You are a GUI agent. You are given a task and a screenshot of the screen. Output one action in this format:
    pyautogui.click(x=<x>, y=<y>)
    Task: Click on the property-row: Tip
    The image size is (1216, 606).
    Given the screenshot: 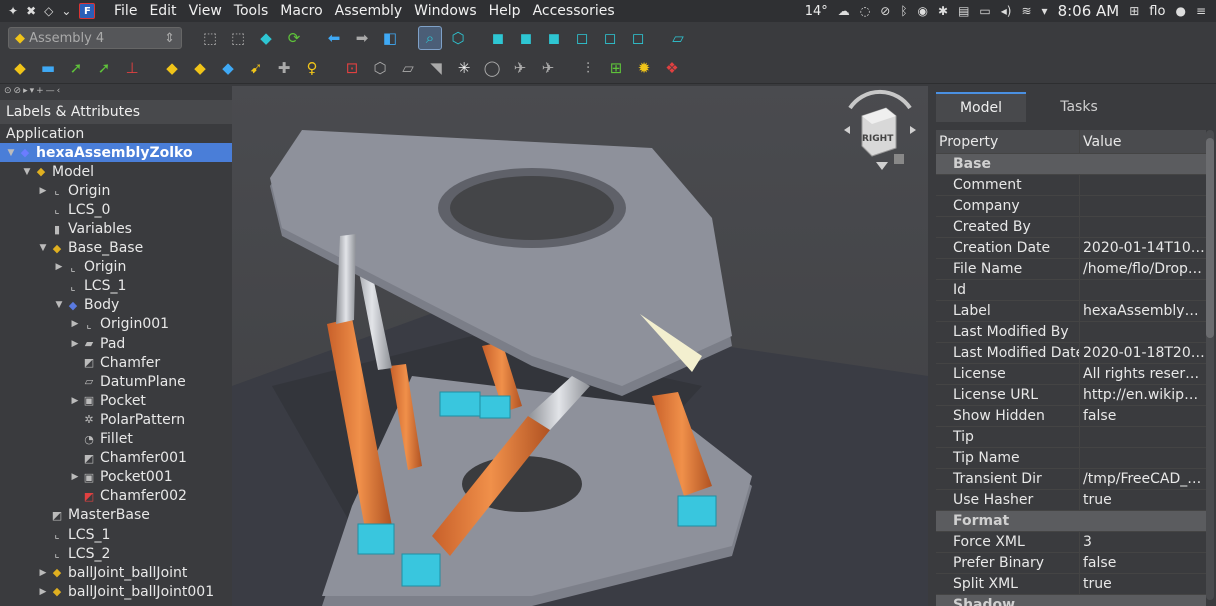 What is the action you would take?
    pyautogui.click(x=1071, y=437)
    